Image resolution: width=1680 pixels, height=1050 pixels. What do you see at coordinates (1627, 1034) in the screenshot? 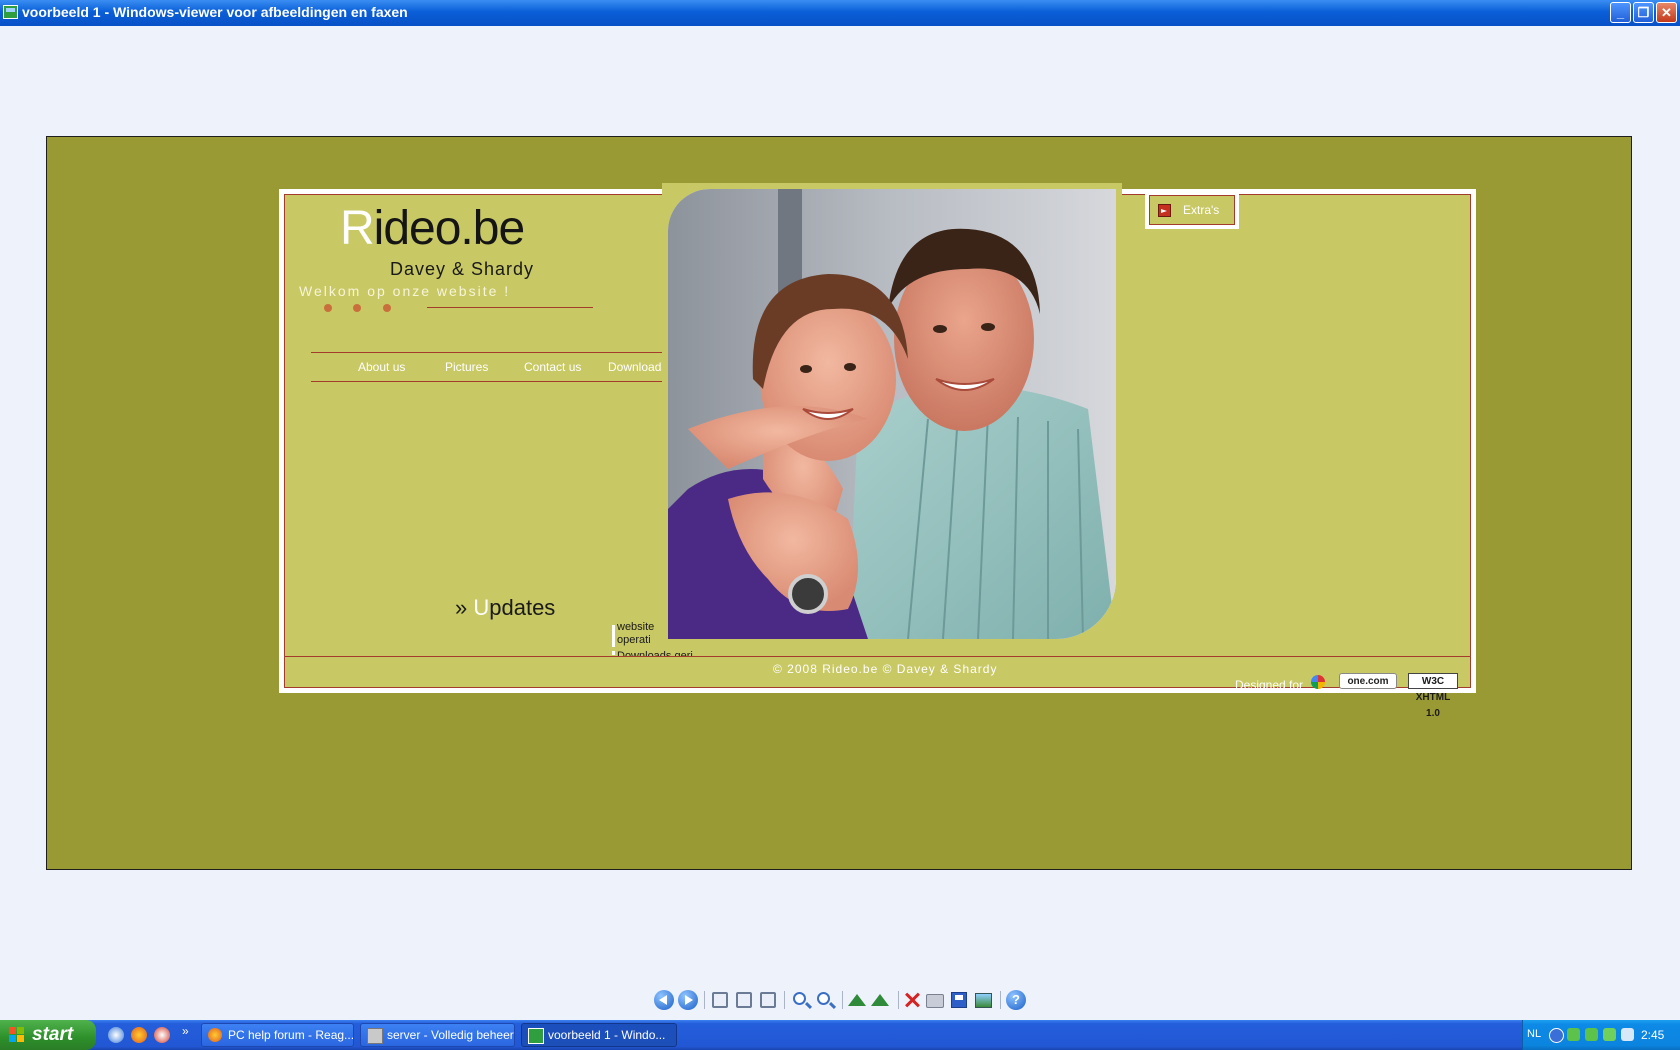
I see `volume-icon` at bounding box center [1627, 1034].